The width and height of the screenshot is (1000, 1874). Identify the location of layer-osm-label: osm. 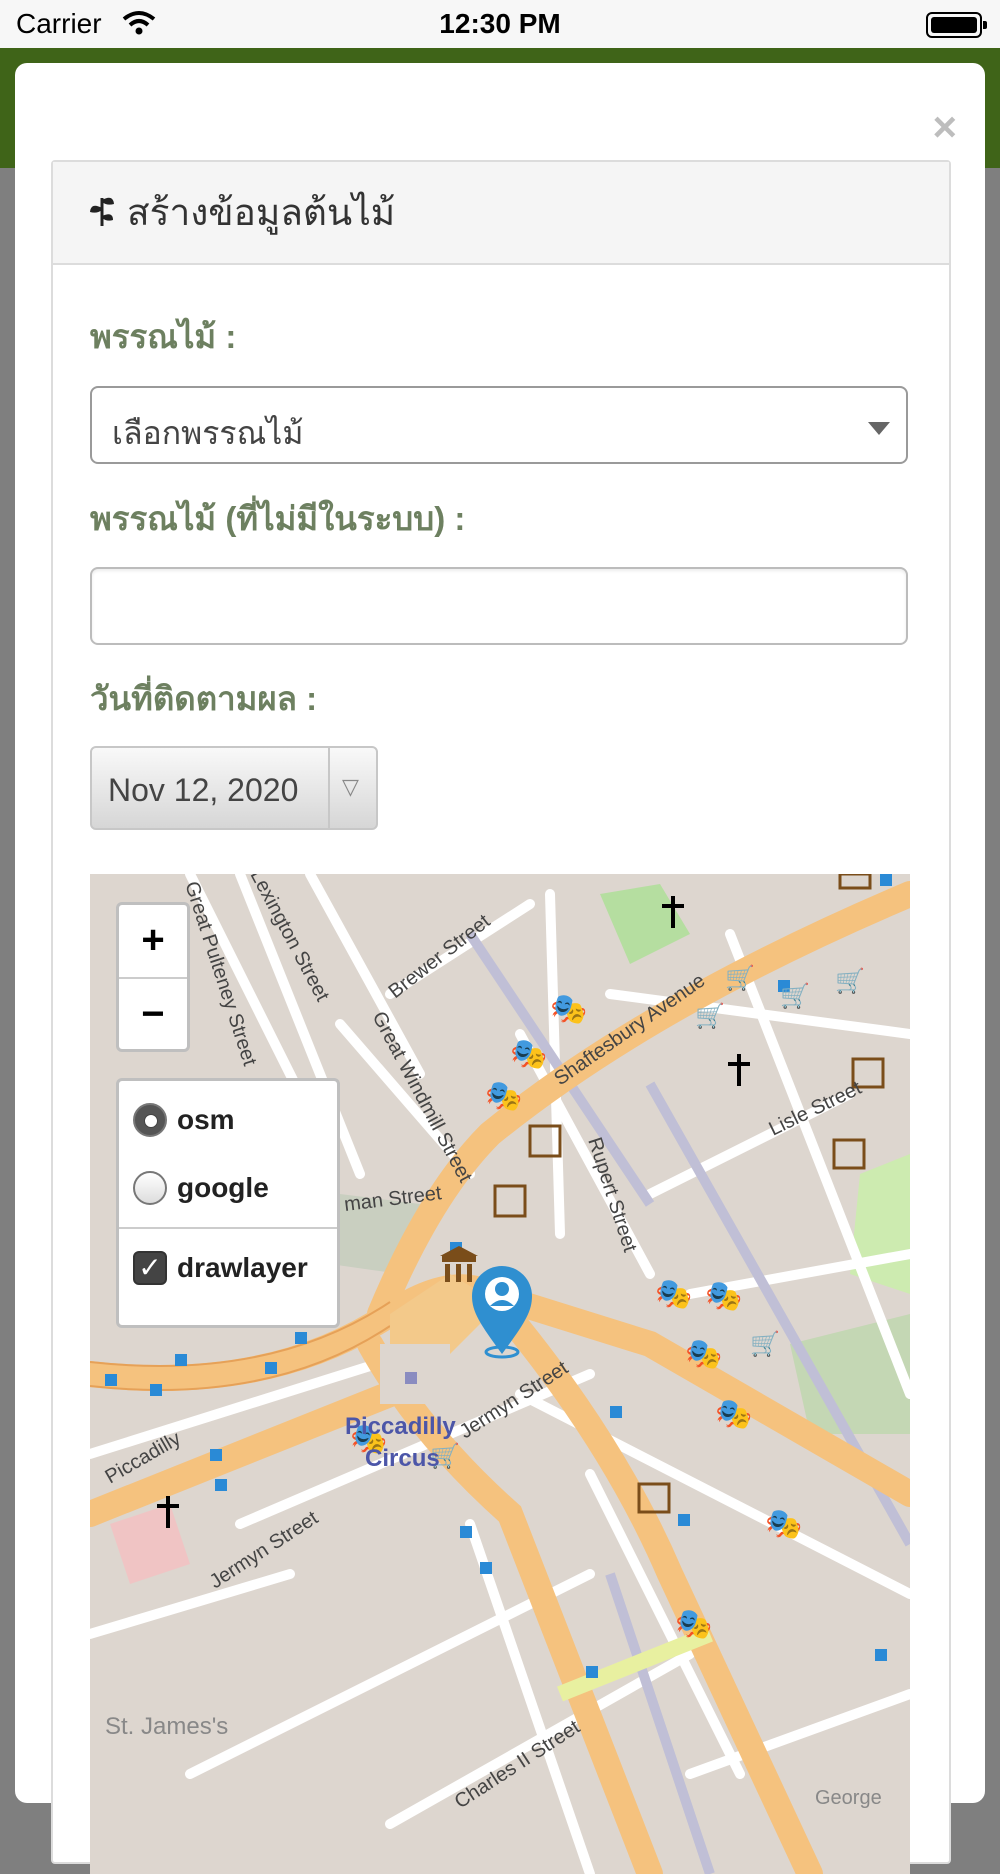
(206, 1119).